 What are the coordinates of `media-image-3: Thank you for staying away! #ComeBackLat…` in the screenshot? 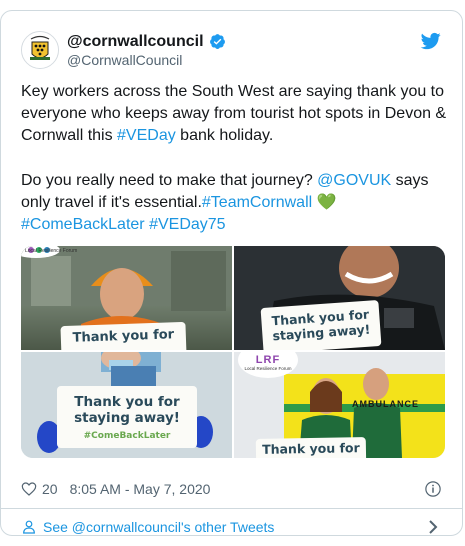 It's located at (126, 405).